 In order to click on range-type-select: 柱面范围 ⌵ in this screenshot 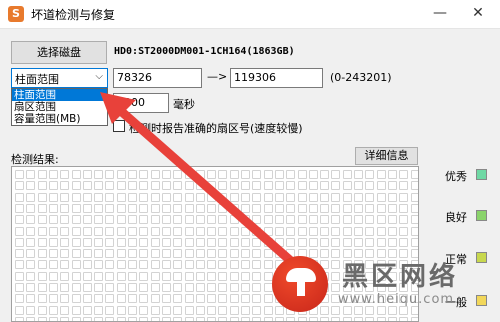, I will do `click(59, 78)`.